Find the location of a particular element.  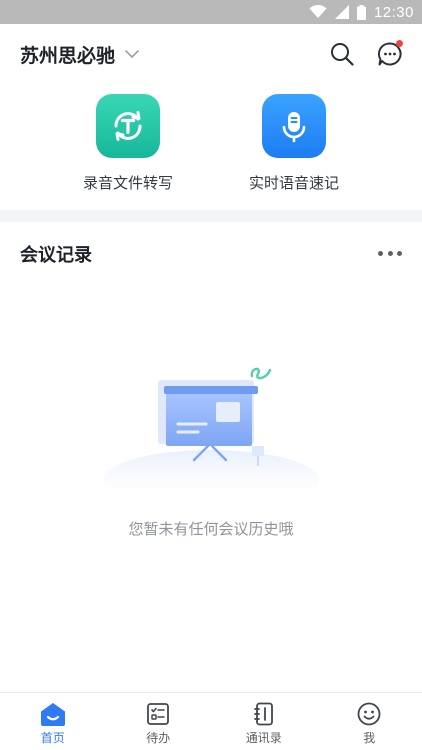

presentation-board-icon is located at coordinates (211, 434).